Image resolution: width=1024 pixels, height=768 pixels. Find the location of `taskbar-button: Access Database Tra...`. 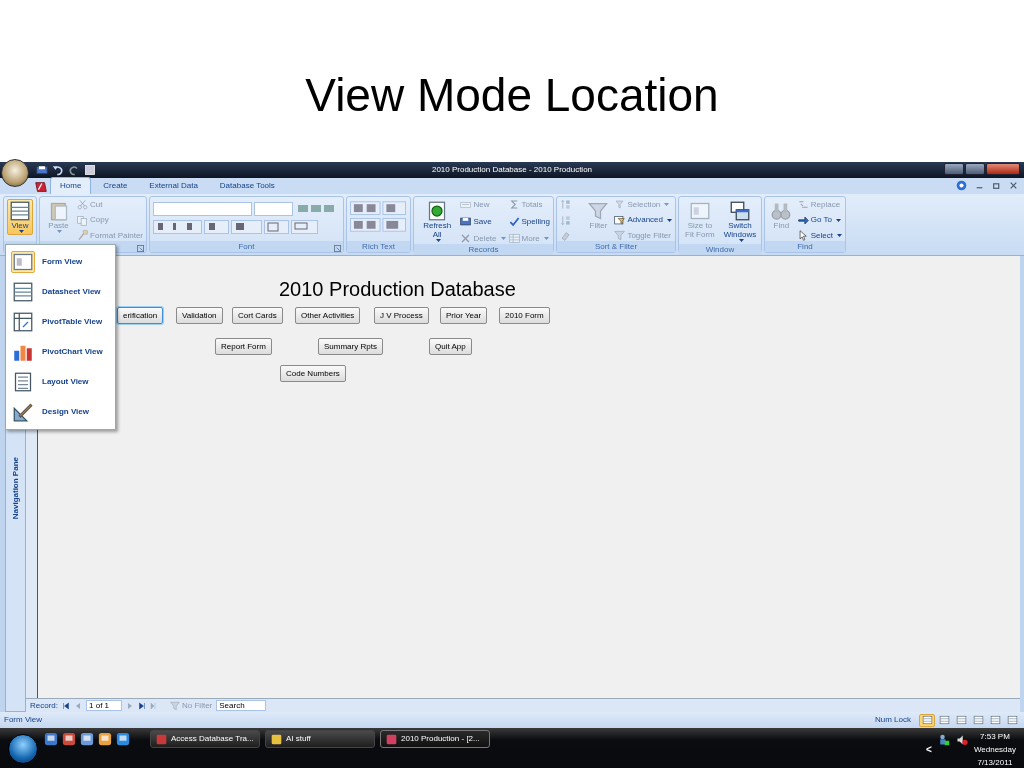

taskbar-button: Access Database Tra... is located at coordinates (205, 739).